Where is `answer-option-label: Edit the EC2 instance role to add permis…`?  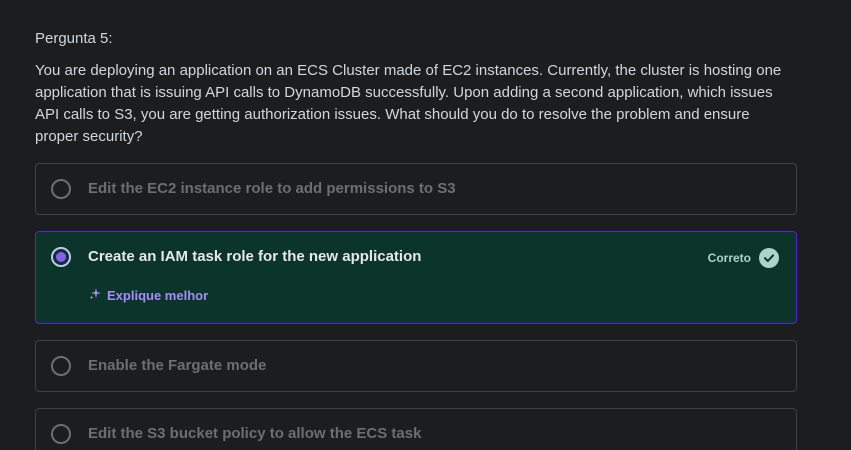
answer-option-label: Edit the EC2 instance role to add permis… is located at coordinates (272, 188).